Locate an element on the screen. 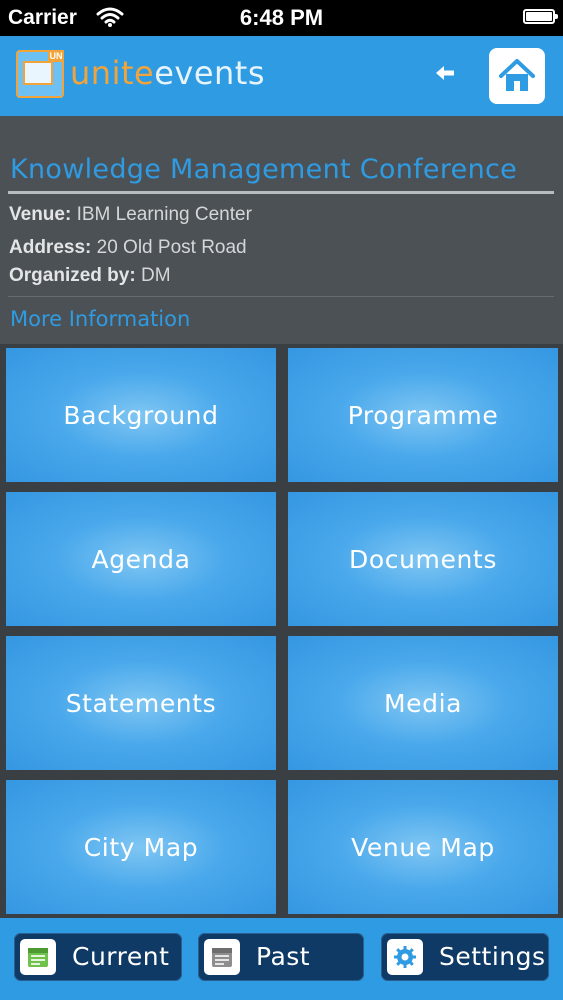  tile-city-map: City Map is located at coordinates (141, 847).